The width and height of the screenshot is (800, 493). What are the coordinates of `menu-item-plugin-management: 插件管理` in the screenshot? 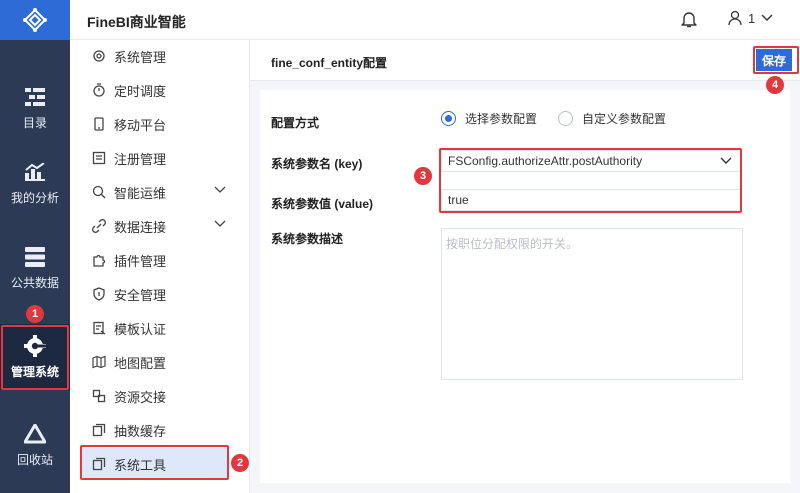 It's located at (160, 260).